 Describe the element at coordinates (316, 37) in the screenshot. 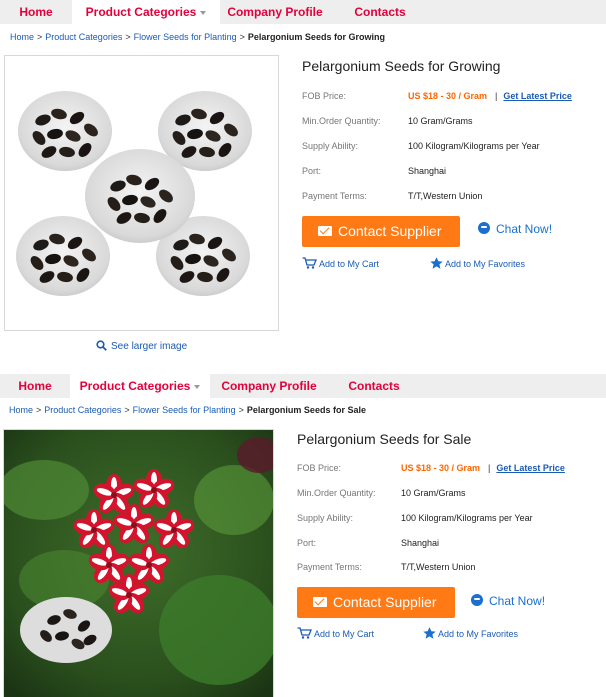

I see `breadcrumb-current: Pelargonium Seeds for Growing` at that location.